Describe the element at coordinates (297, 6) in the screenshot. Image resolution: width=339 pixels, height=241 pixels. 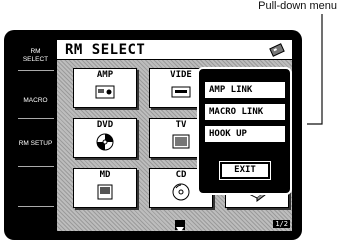
I see `callout-label: Pull-down menu` at that location.